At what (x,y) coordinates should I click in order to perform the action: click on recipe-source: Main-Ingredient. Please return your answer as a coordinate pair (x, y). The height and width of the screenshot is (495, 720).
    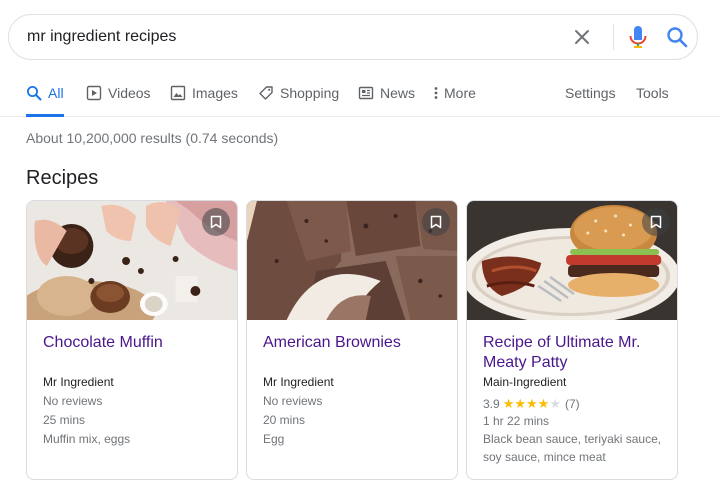
    Looking at the image, I should click on (525, 382).